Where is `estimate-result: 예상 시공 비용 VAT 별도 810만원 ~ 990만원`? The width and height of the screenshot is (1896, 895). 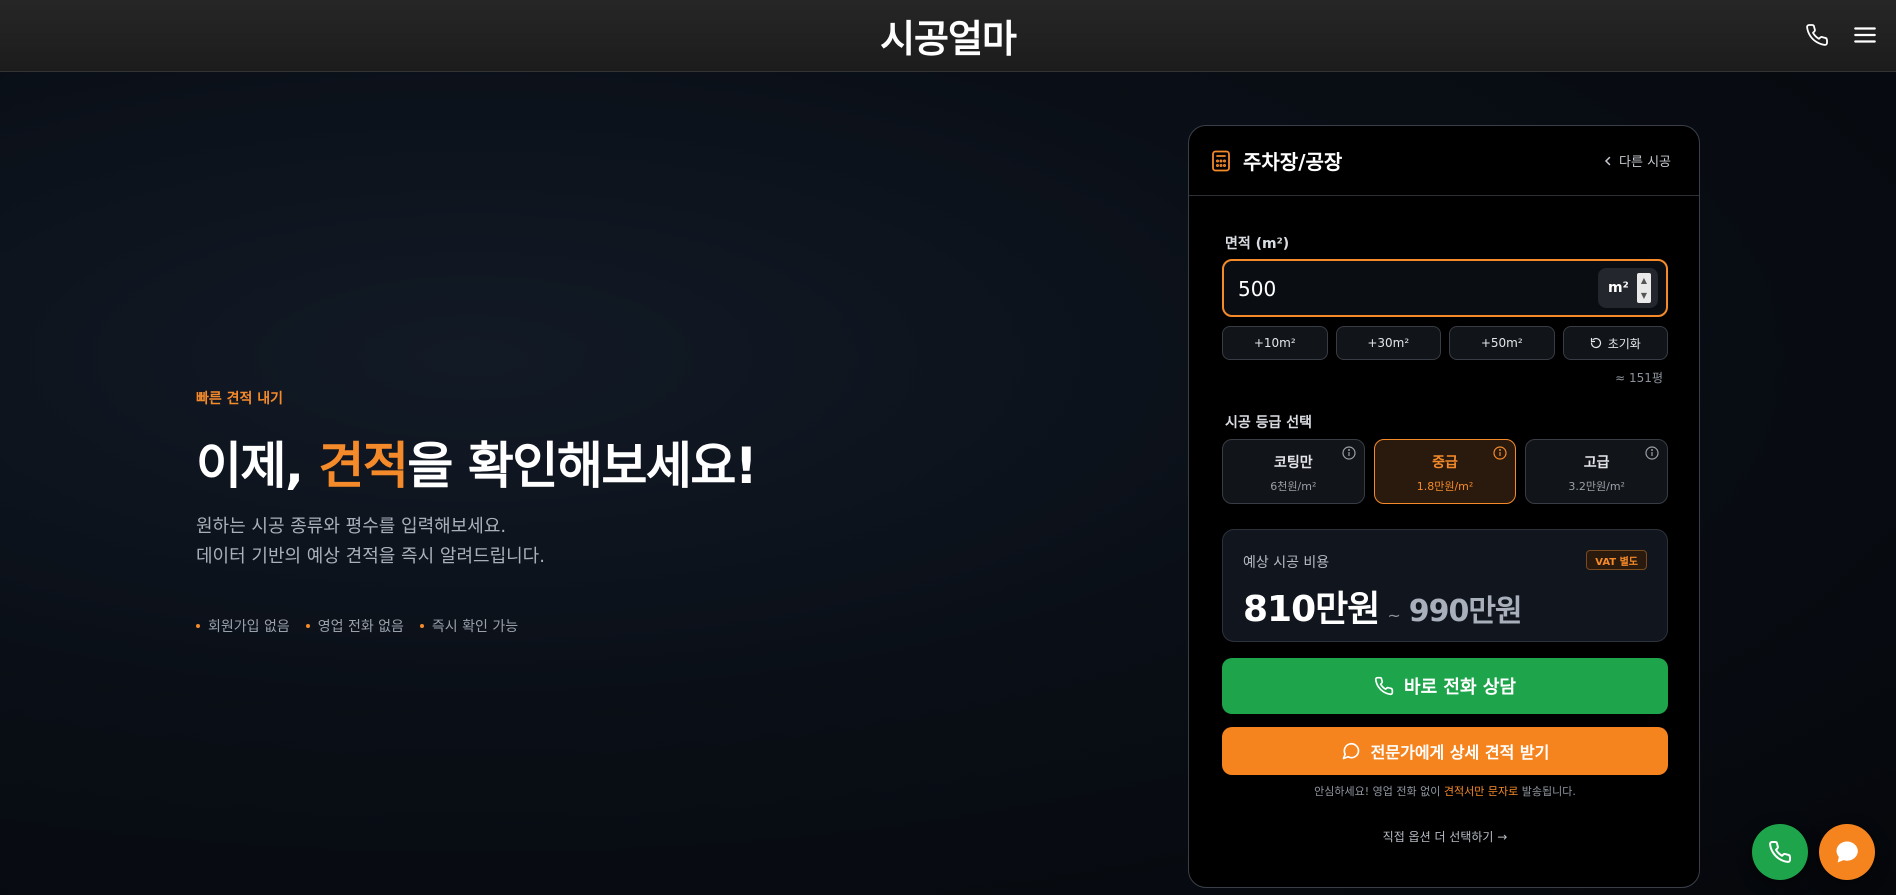 estimate-result: 예상 시공 비용 VAT 별도 810만원 ~ 990만원 is located at coordinates (1445, 585).